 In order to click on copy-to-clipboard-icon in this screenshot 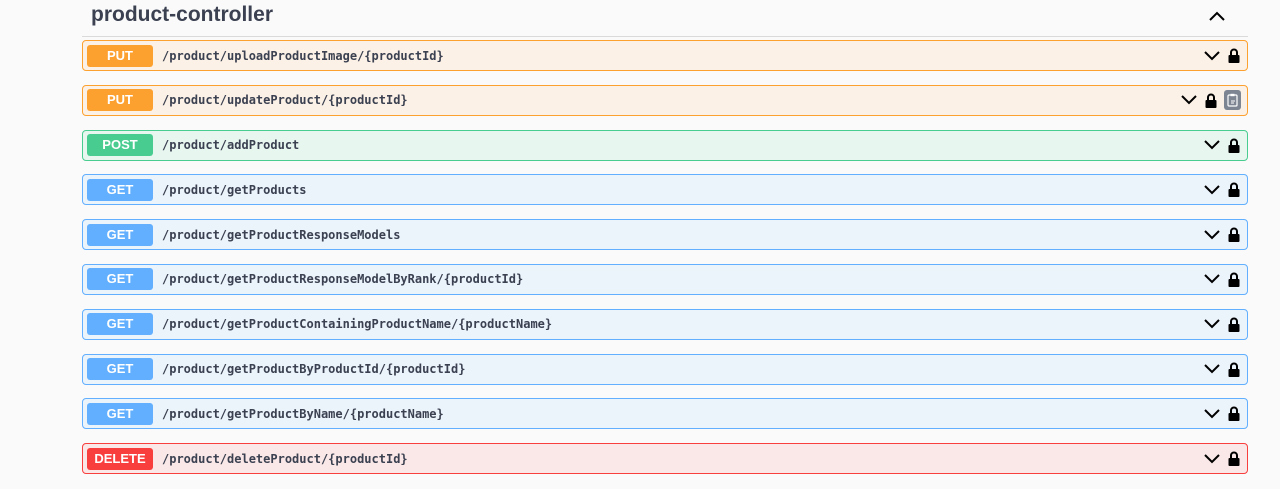, I will do `click(1232, 100)`.